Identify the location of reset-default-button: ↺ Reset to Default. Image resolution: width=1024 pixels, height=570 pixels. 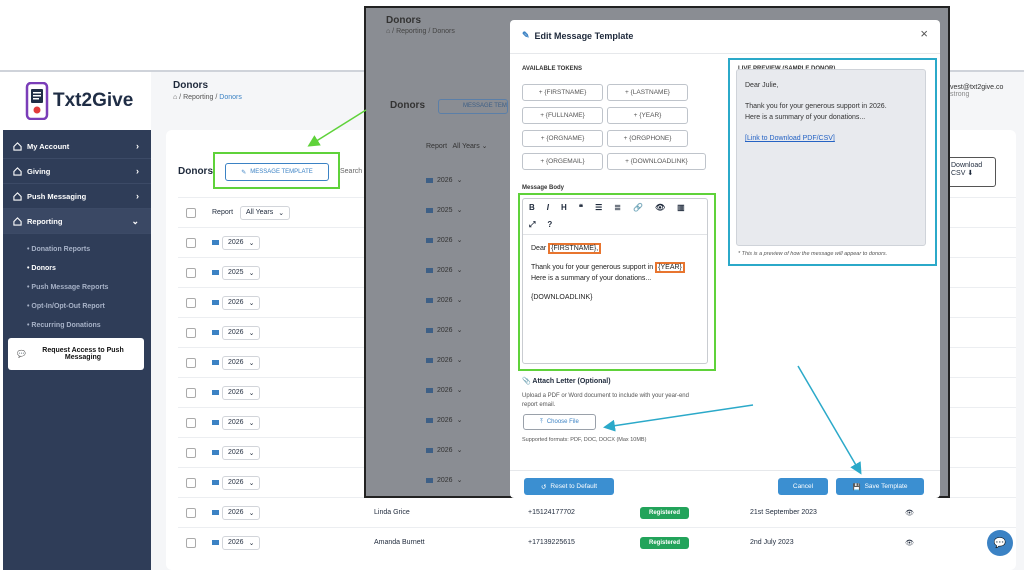
(569, 486).